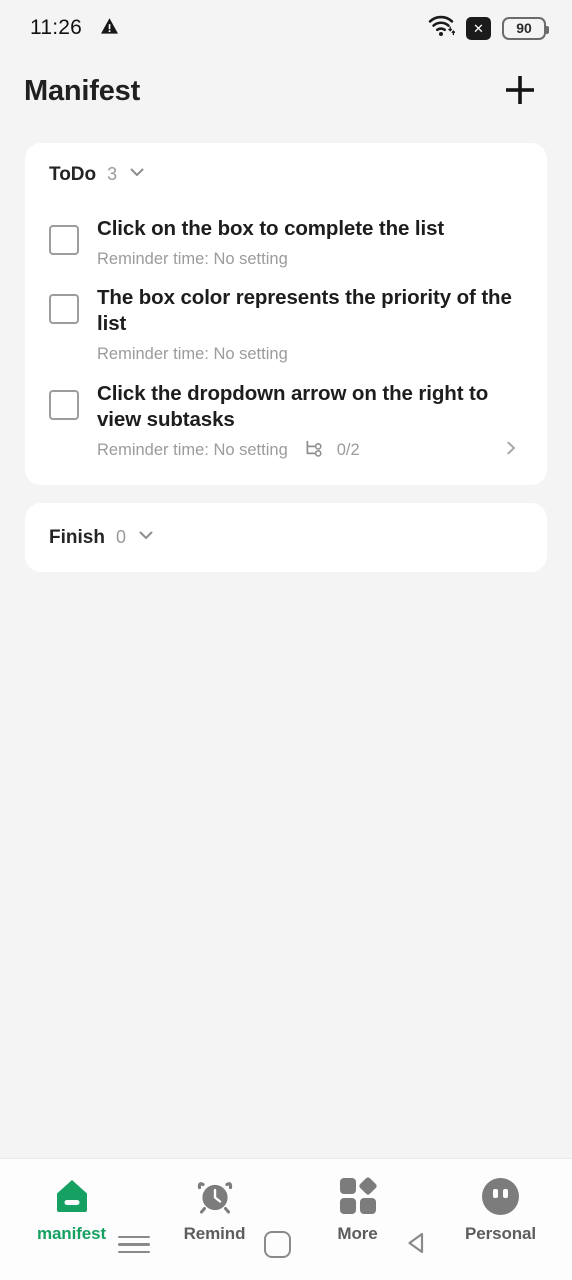  I want to click on hamburger-shape, so click(134, 1245).